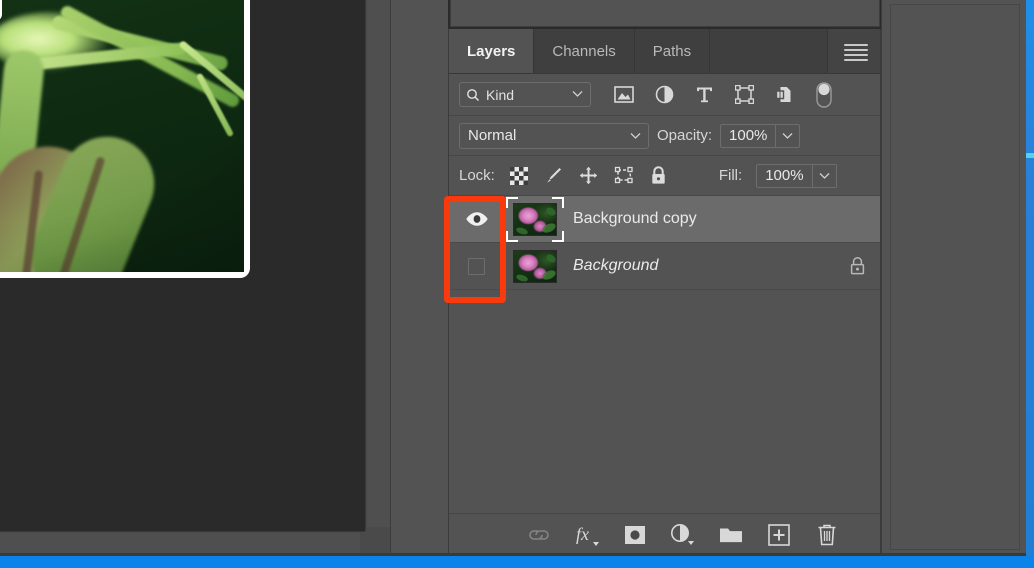 The image size is (1034, 568). I want to click on lock-artboard-nesting-icon, so click(624, 176).